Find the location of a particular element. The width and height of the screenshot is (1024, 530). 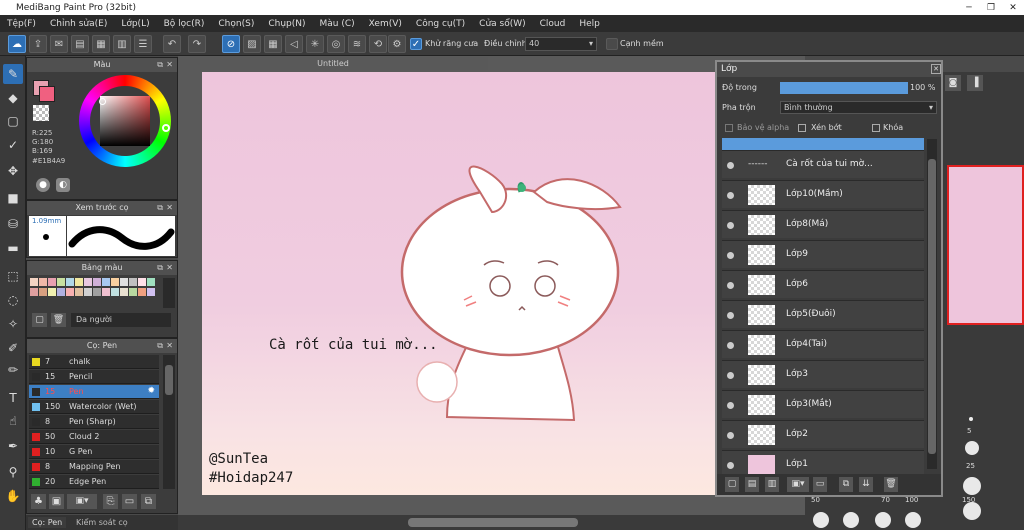

menu-view: Xem(V) is located at coordinates (385, 24).